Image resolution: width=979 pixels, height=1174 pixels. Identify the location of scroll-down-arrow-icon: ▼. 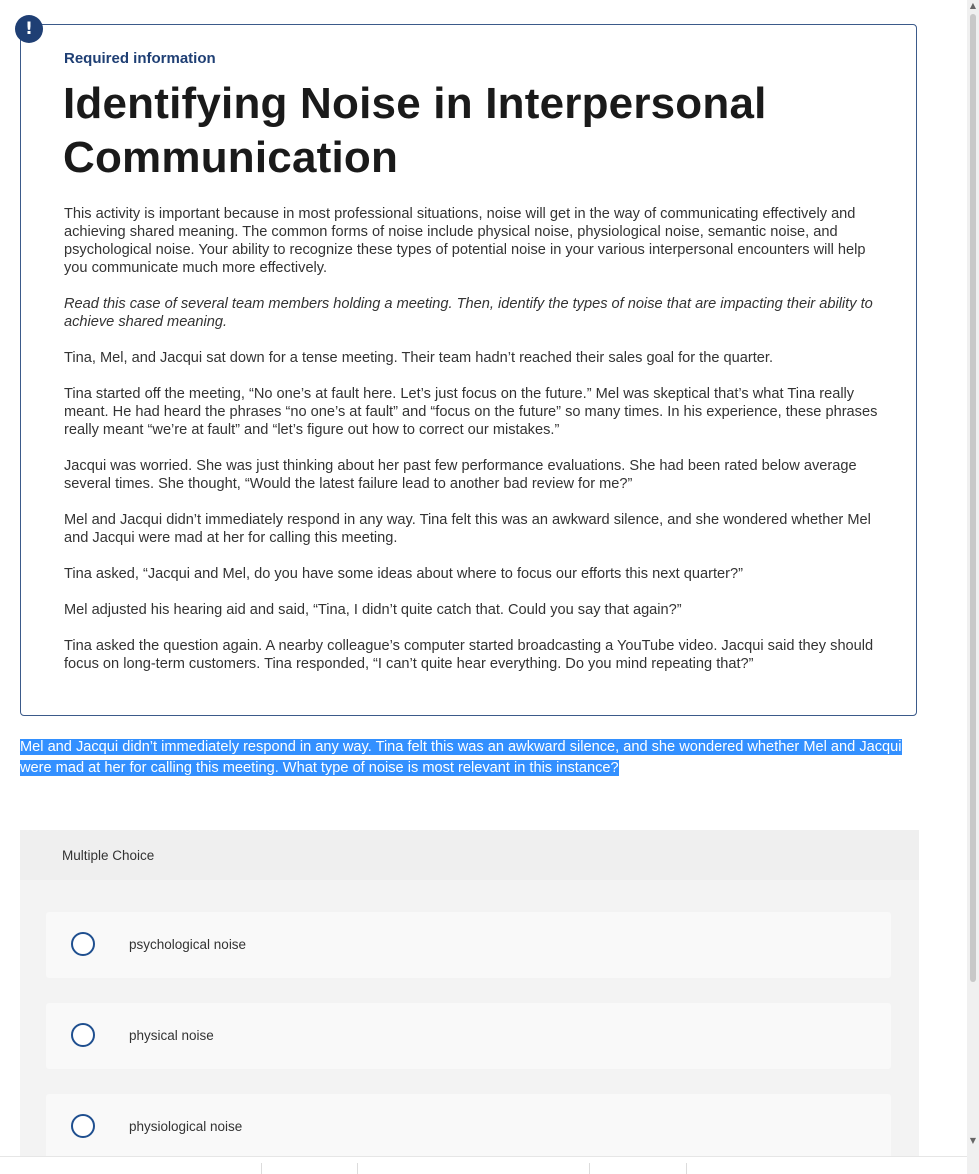
(973, 1140).